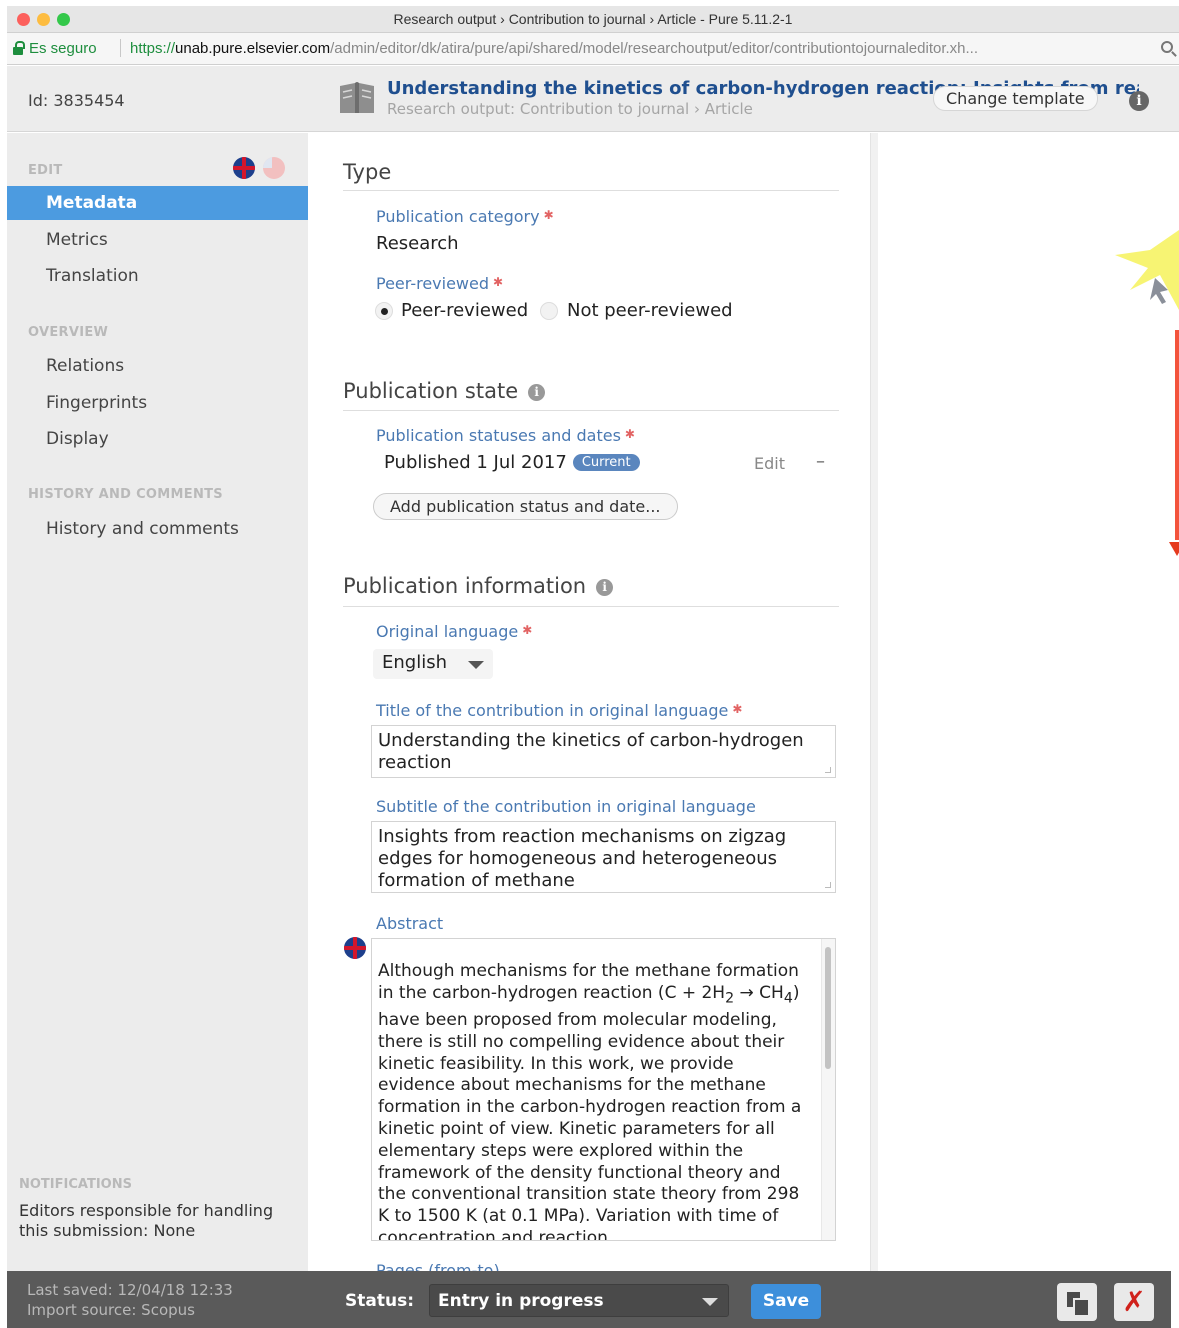  What do you see at coordinates (417, 243) in the screenshot?
I see `publication-category-value: Research` at bounding box center [417, 243].